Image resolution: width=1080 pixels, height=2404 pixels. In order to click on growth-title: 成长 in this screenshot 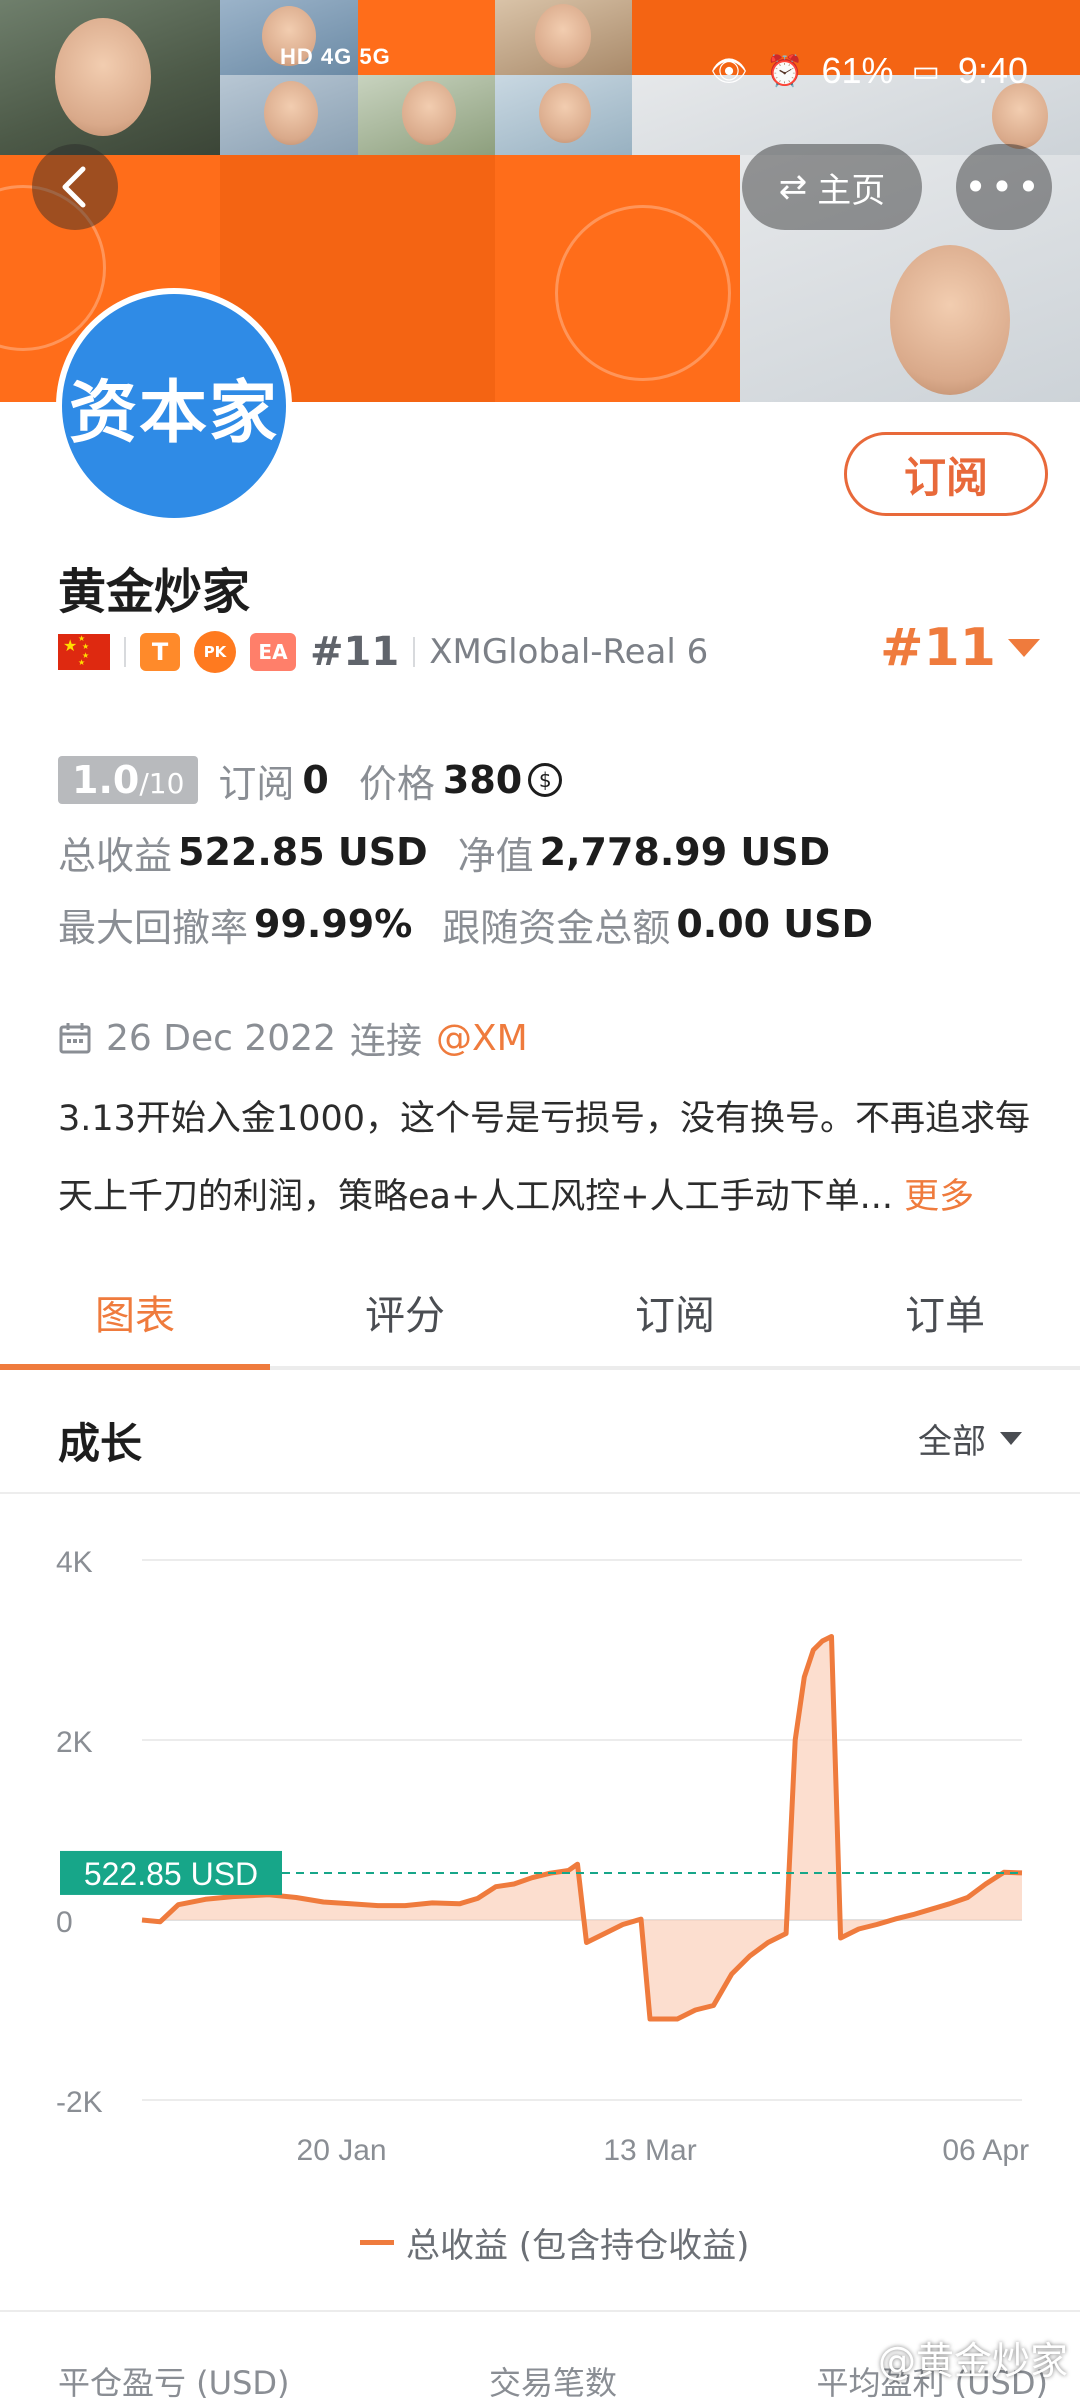, I will do `click(100, 1443)`.